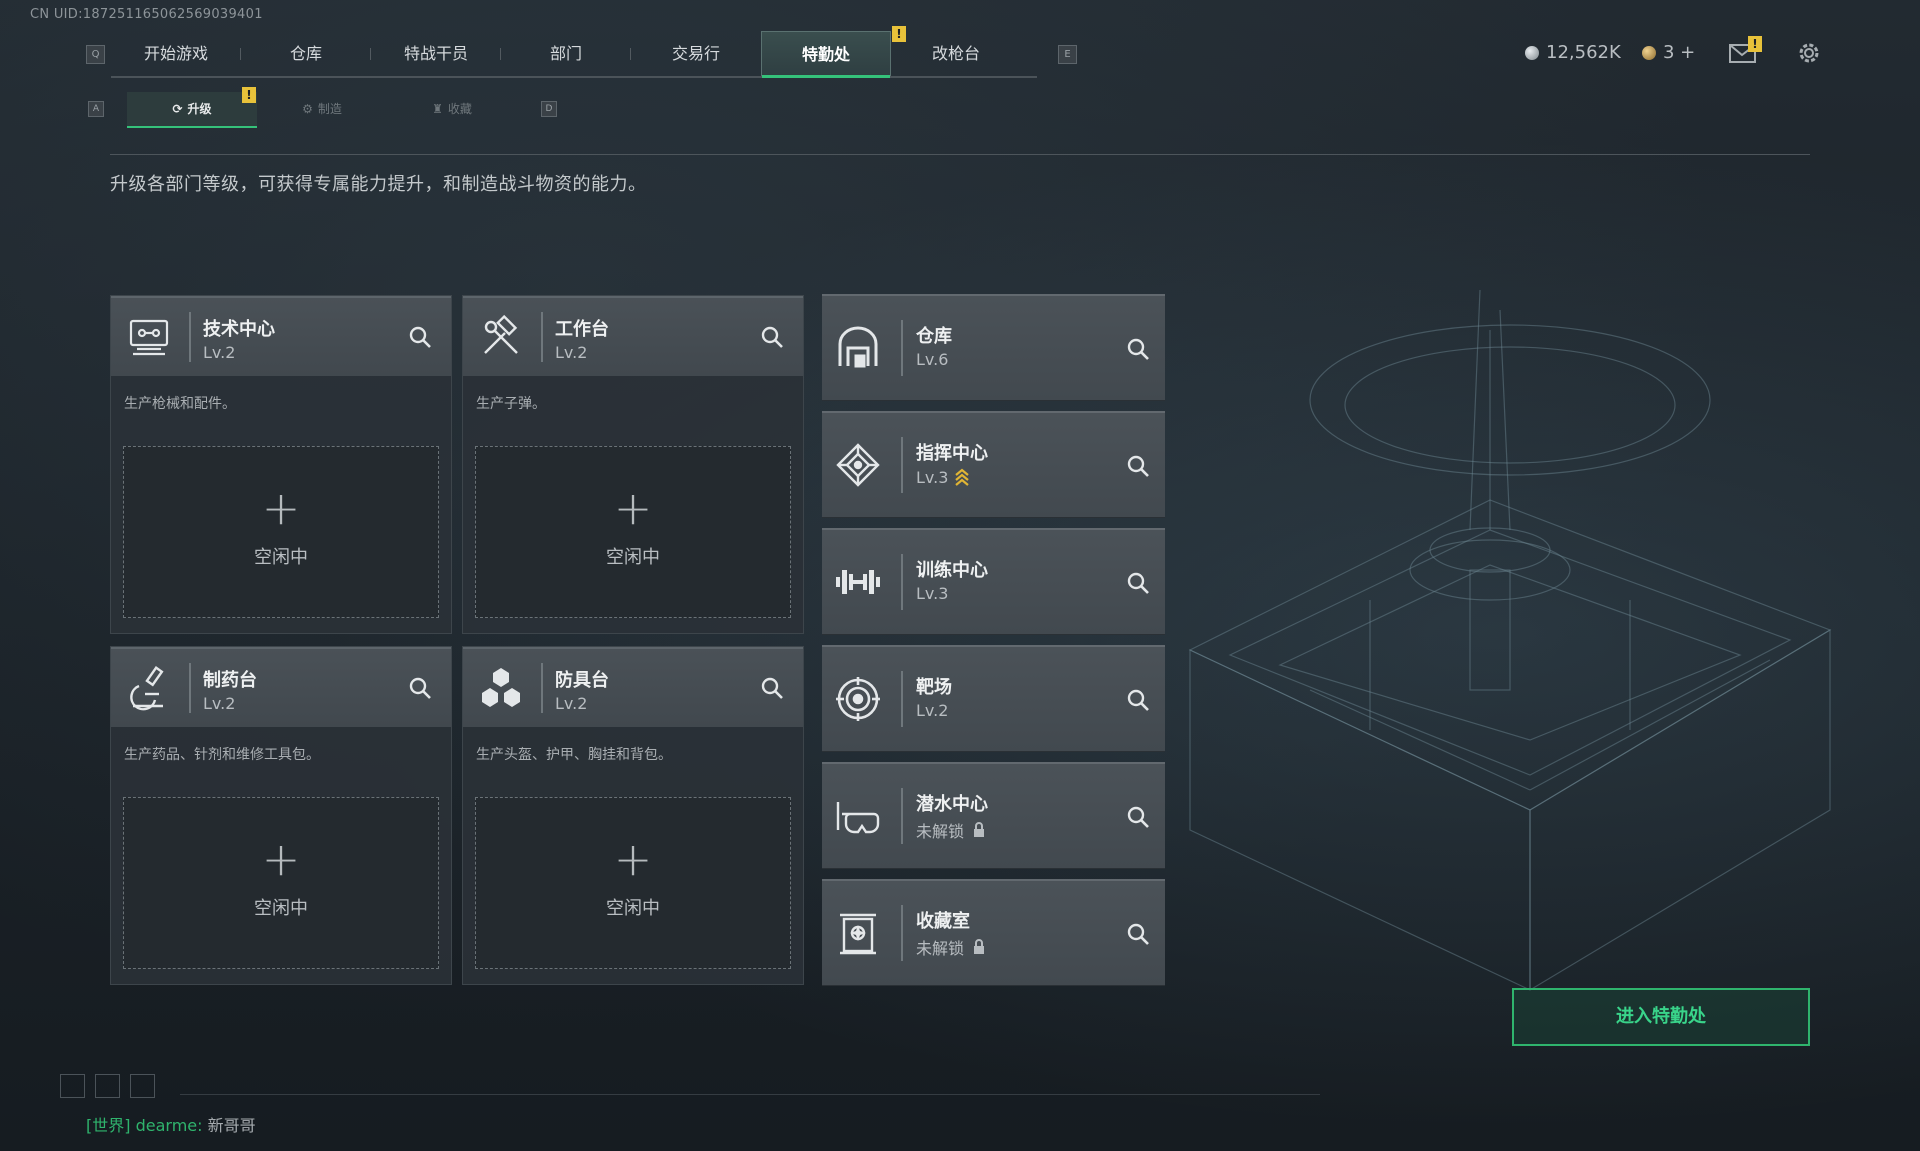  I want to click on tab-label: 改枪台, so click(955, 53).